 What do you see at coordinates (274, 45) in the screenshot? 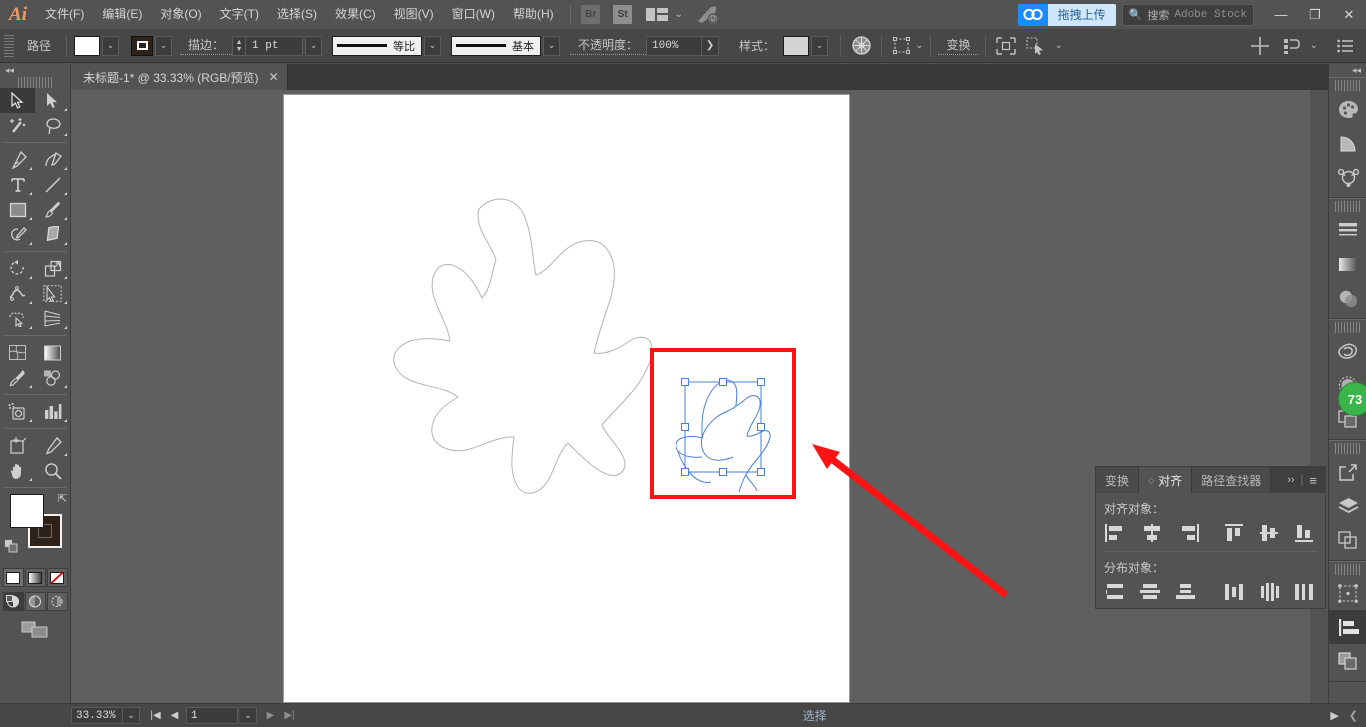
I see `stroke-weight-value: 1 pt` at bounding box center [274, 45].